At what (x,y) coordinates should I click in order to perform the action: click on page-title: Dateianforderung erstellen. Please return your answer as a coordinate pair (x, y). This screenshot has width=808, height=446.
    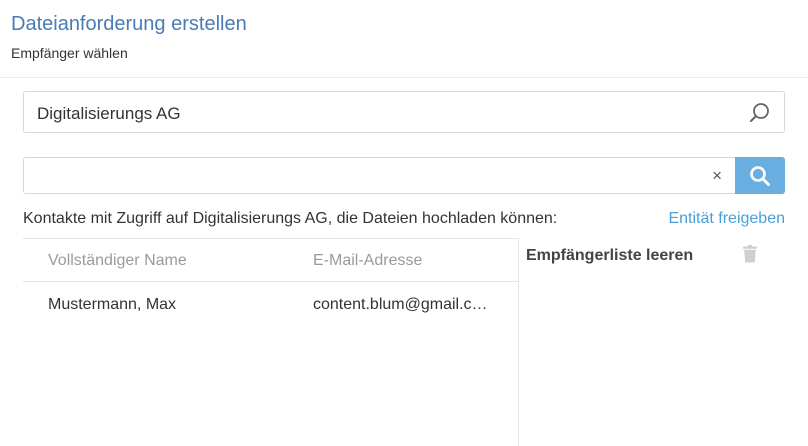
    Looking at the image, I should click on (129, 24).